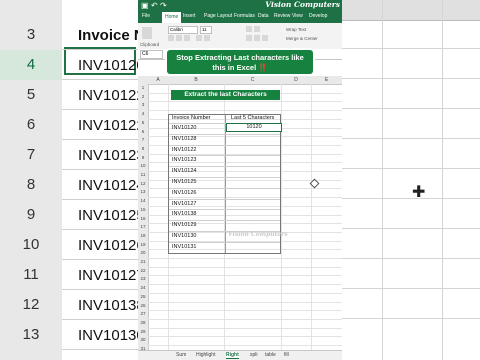 This screenshot has height=360, width=480. Describe the element at coordinates (143, 296) in the screenshot. I see `row-header: 25` at that location.